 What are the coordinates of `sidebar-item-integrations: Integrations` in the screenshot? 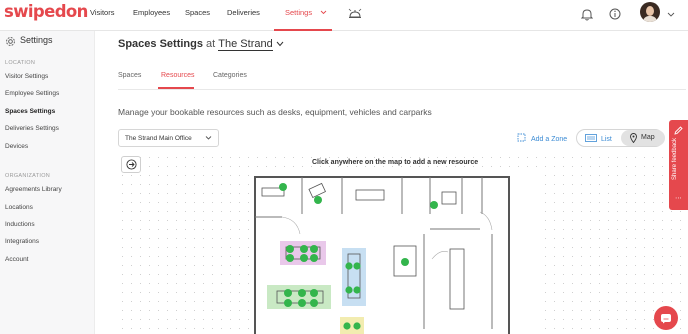 It's located at (22, 241).